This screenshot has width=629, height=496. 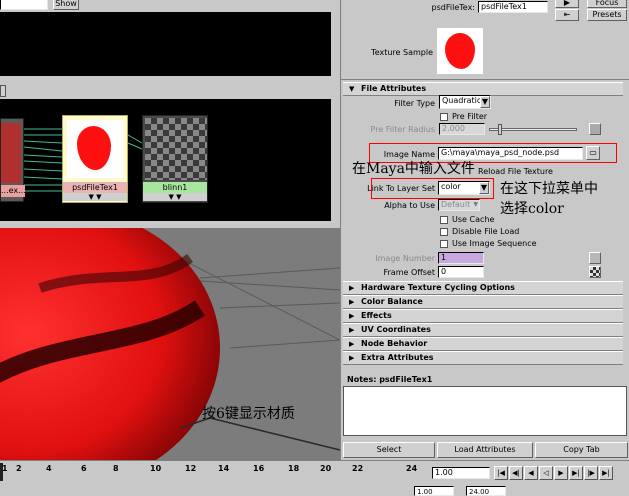 What do you see at coordinates (513, 7) in the screenshot?
I see `node-name-field: psdFileTex1` at bounding box center [513, 7].